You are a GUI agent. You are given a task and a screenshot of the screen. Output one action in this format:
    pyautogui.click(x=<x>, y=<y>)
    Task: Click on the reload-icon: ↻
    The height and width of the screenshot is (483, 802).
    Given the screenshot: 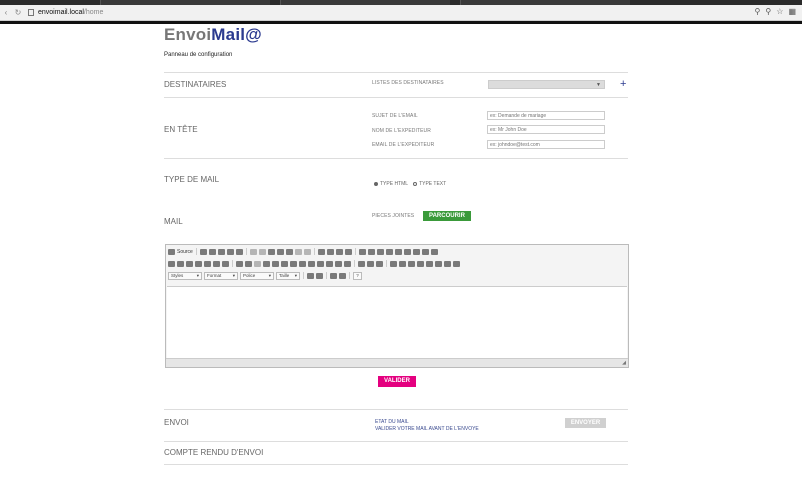 What is the action you would take?
    pyautogui.click(x=18, y=12)
    